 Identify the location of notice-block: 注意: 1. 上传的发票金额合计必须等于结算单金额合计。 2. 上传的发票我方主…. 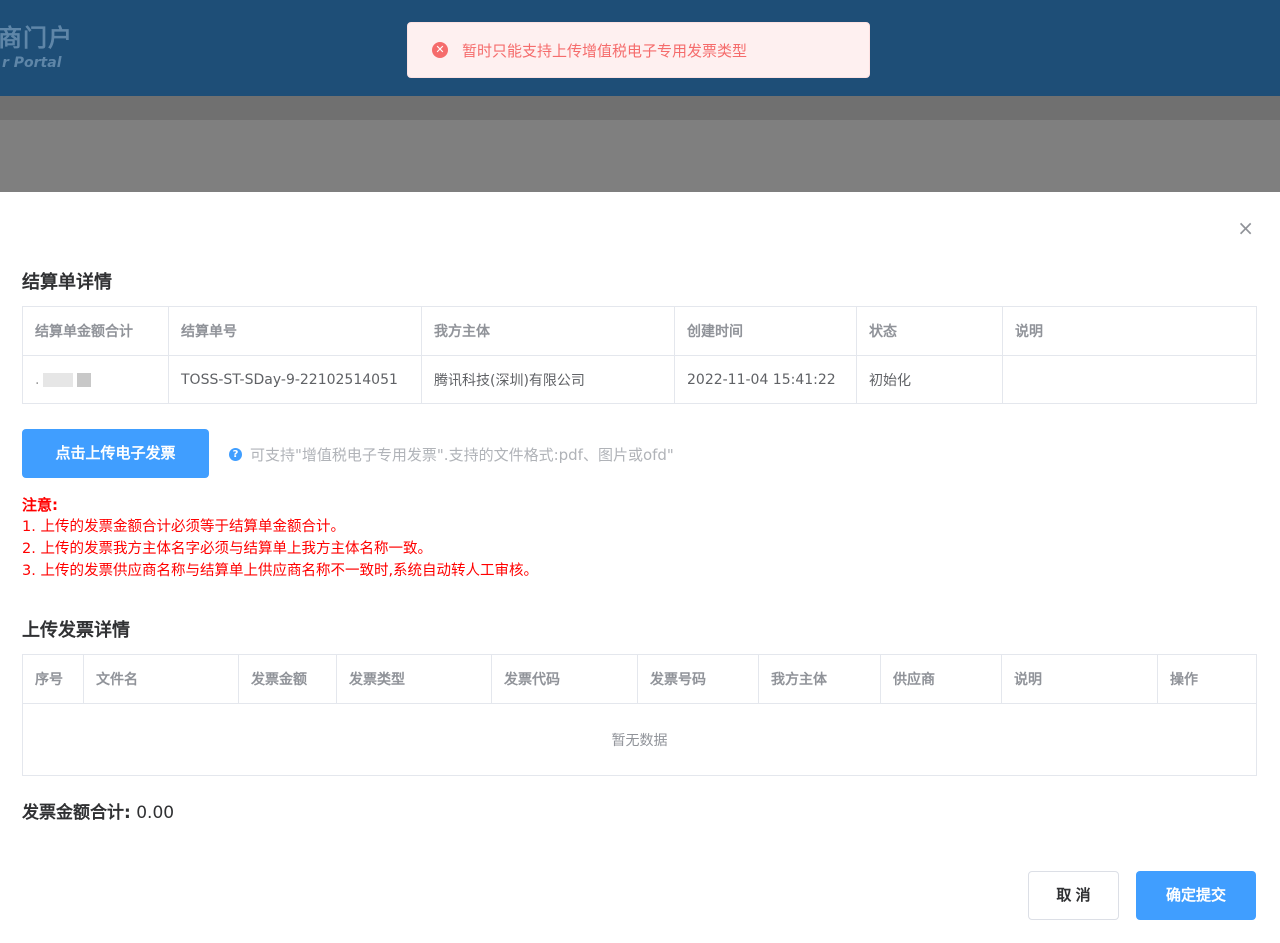
(280, 538).